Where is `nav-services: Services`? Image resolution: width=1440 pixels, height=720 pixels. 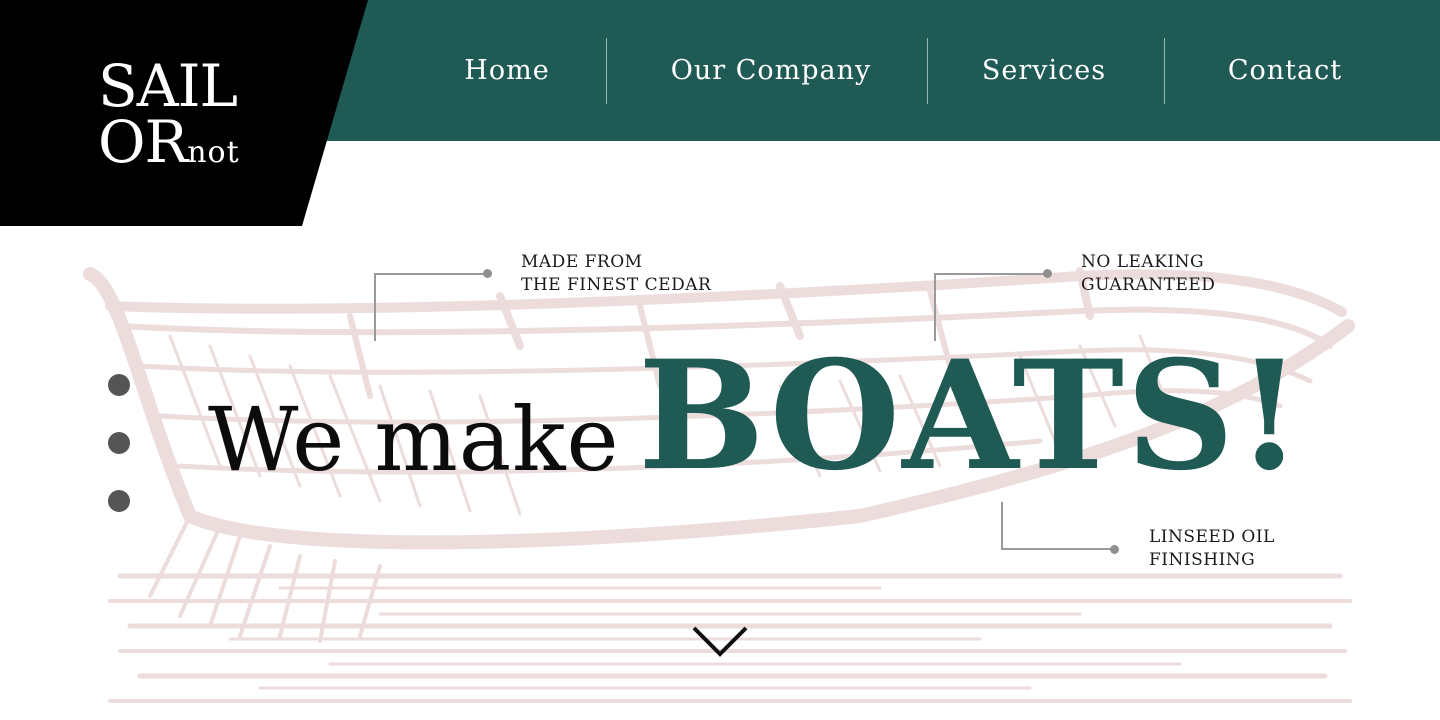
nav-services: Services is located at coordinates (1044, 71).